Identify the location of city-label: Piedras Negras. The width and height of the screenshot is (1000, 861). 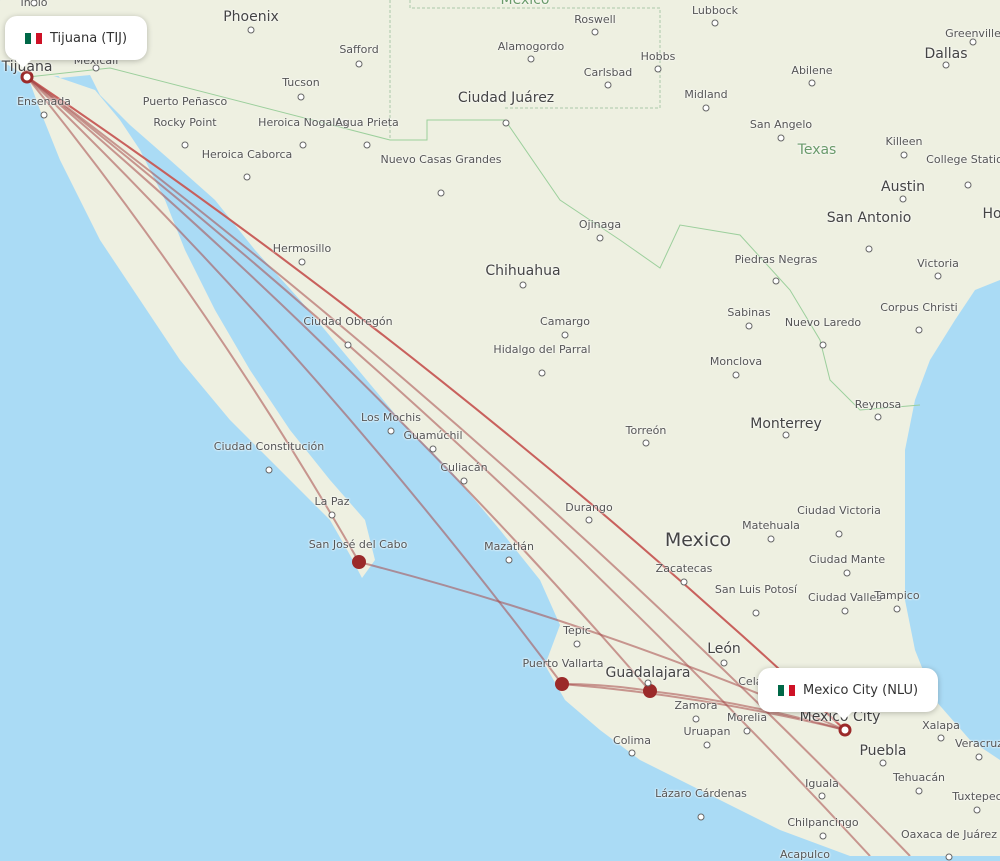
(776, 259).